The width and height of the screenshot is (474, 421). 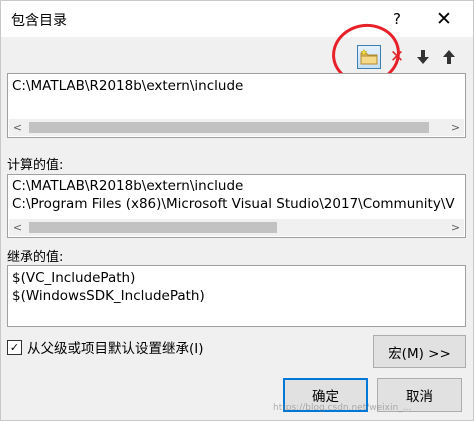 I want to click on close-button: ✕, so click(x=444, y=19).